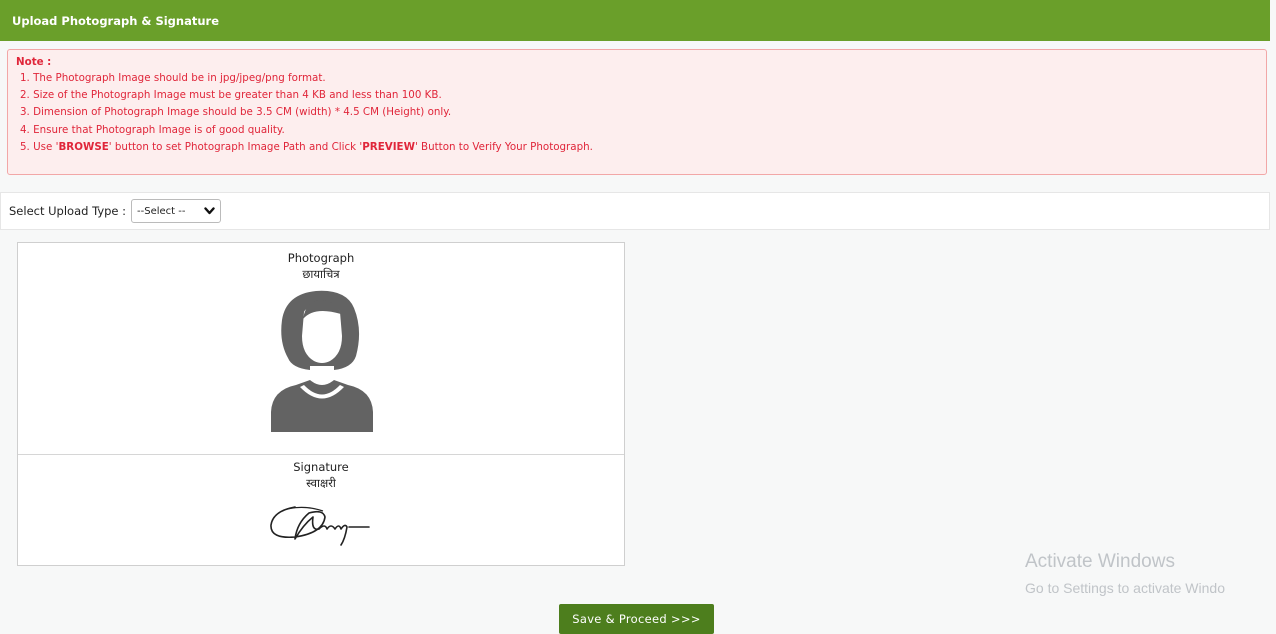 This screenshot has height=634, width=1276. What do you see at coordinates (68, 211) in the screenshot?
I see `upload-type-label: Select Upload Type :` at bounding box center [68, 211].